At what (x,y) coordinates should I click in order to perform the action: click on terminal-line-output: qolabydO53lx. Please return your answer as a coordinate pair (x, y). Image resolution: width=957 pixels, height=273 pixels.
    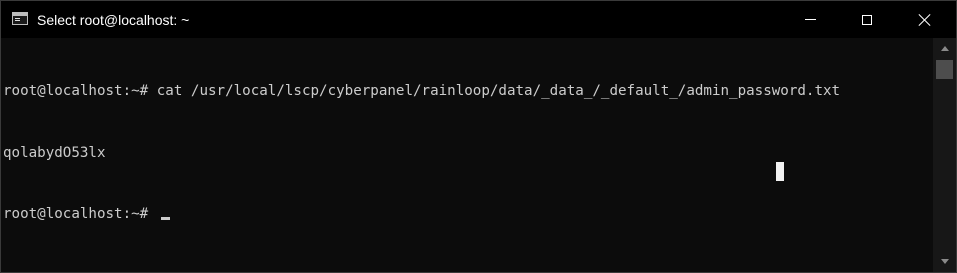
    Looking at the image, I should click on (54, 152).